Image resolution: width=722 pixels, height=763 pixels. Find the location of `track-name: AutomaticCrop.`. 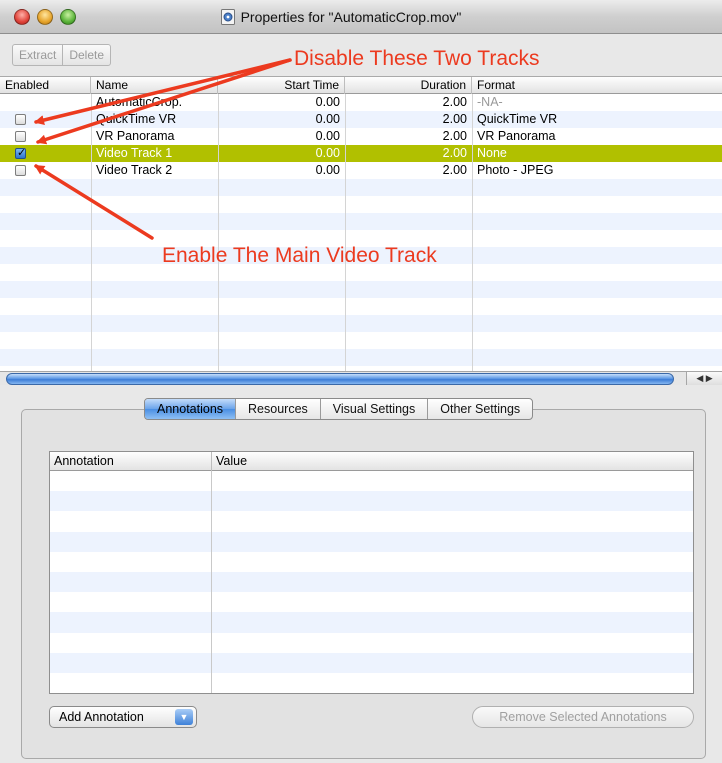

track-name: AutomaticCrop. is located at coordinates (139, 102).